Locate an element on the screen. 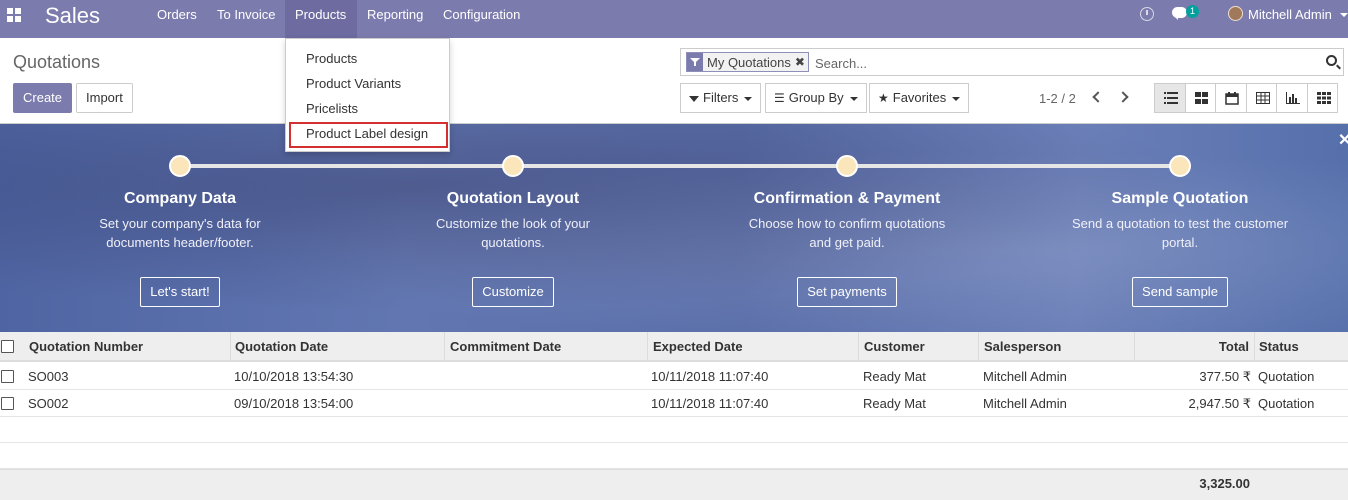  menu-configuration: Configuration is located at coordinates (481, 19).